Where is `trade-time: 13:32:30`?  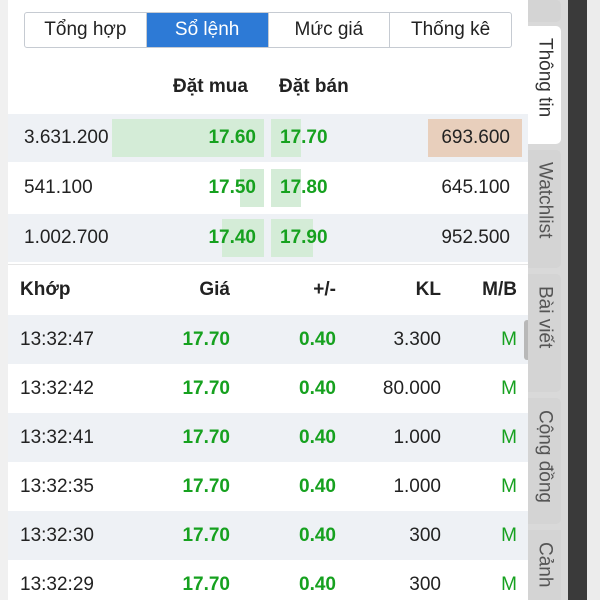
trade-time: 13:32:30 is located at coordinates (57, 535).